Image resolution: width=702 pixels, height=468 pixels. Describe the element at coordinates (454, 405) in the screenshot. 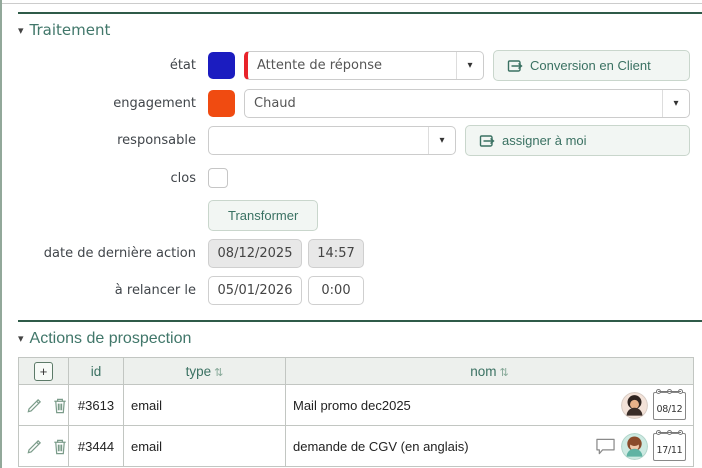

I see `action-name: Mail promo dec2025` at that location.